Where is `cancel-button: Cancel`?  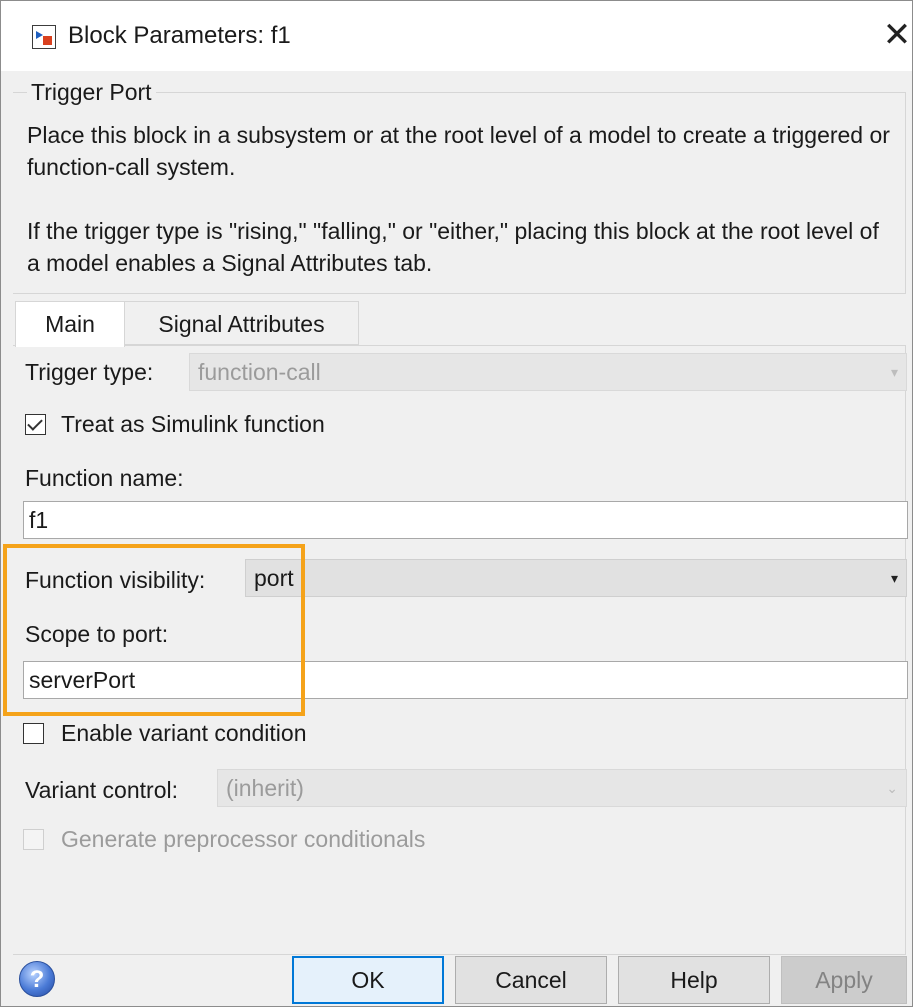
cancel-button: Cancel is located at coordinates (531, 980).